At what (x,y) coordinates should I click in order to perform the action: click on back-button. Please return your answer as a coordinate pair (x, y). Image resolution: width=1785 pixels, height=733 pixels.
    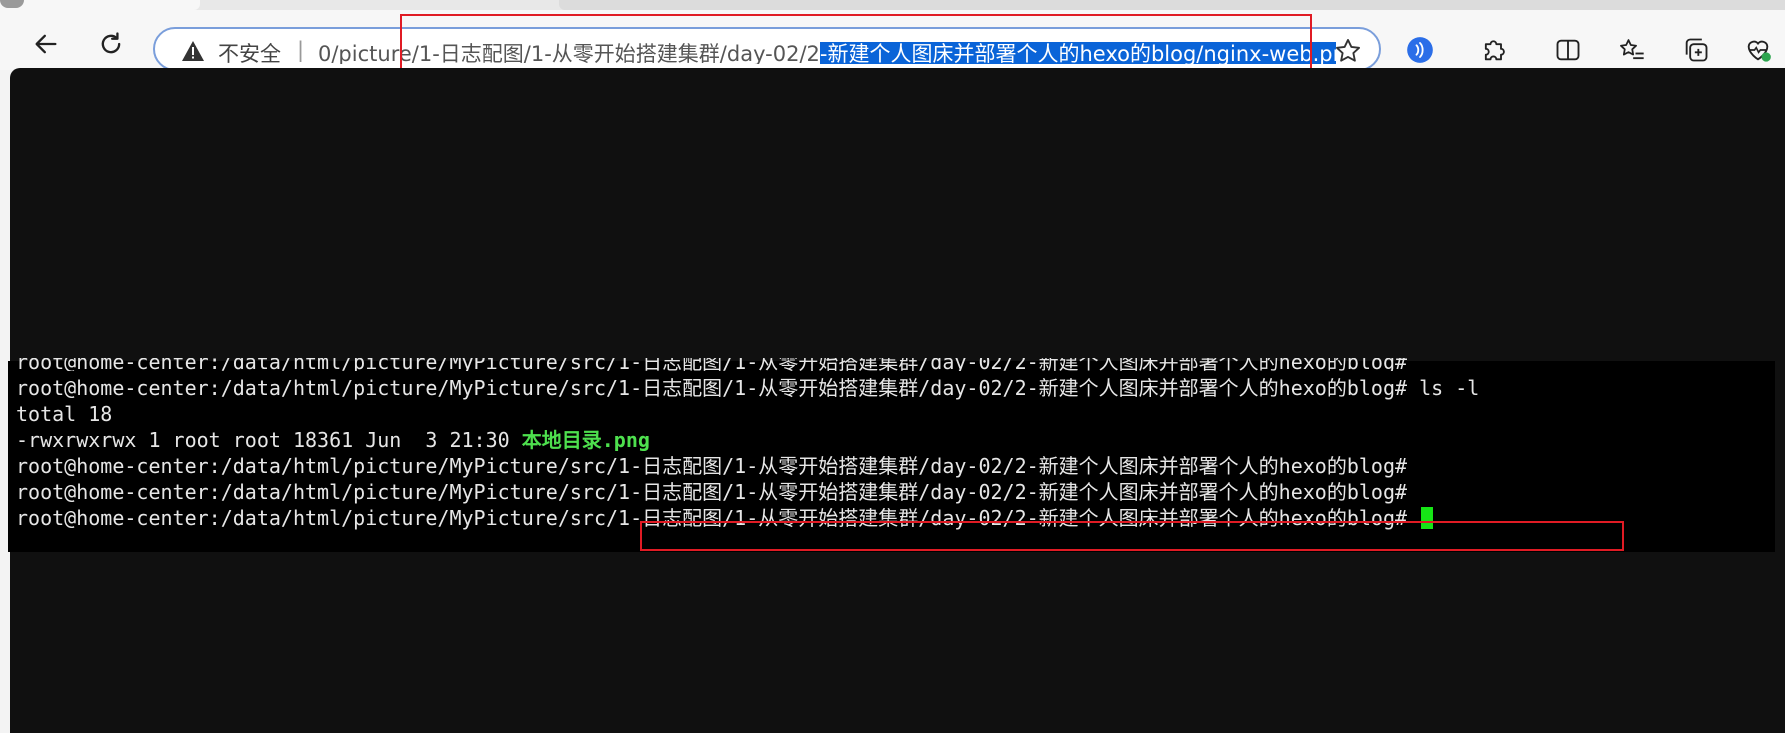
    Looking at the image, I should click on (46, 44).